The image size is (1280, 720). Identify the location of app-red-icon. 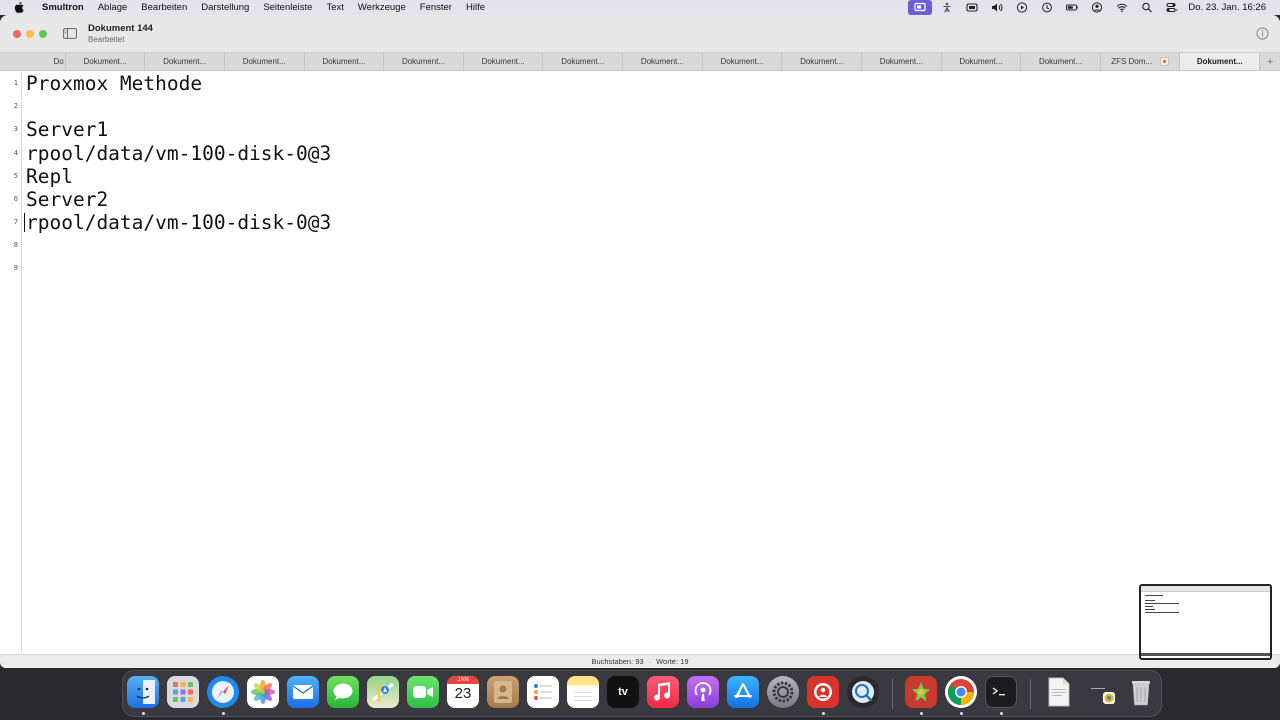
(823, 692).